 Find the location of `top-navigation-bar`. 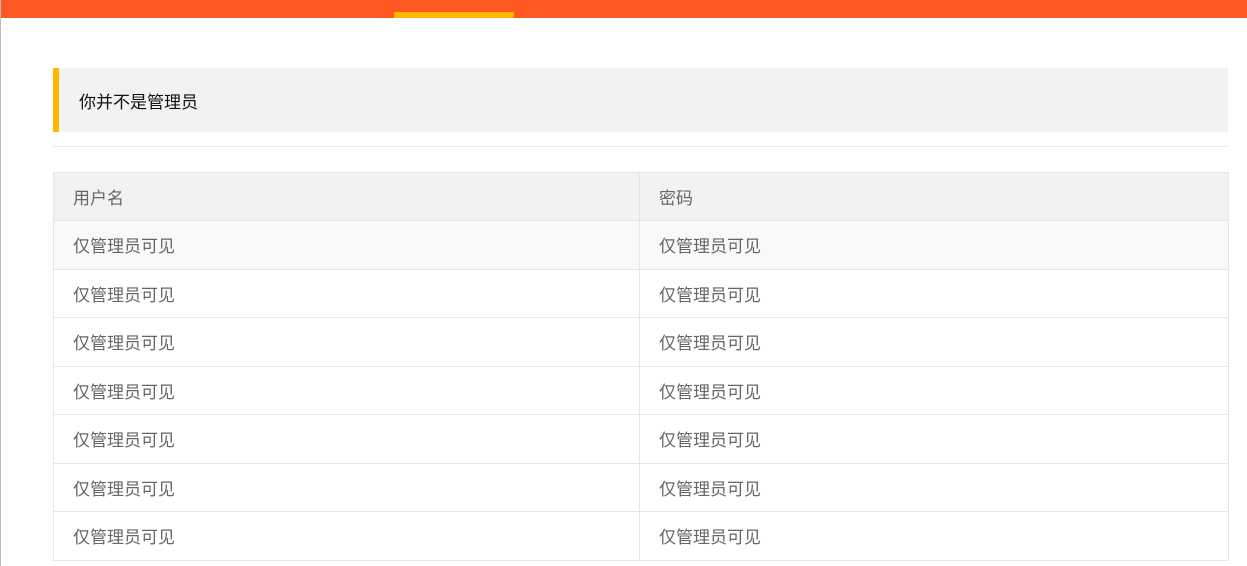

top-navigation-bar is located at coordinates (624, 9).